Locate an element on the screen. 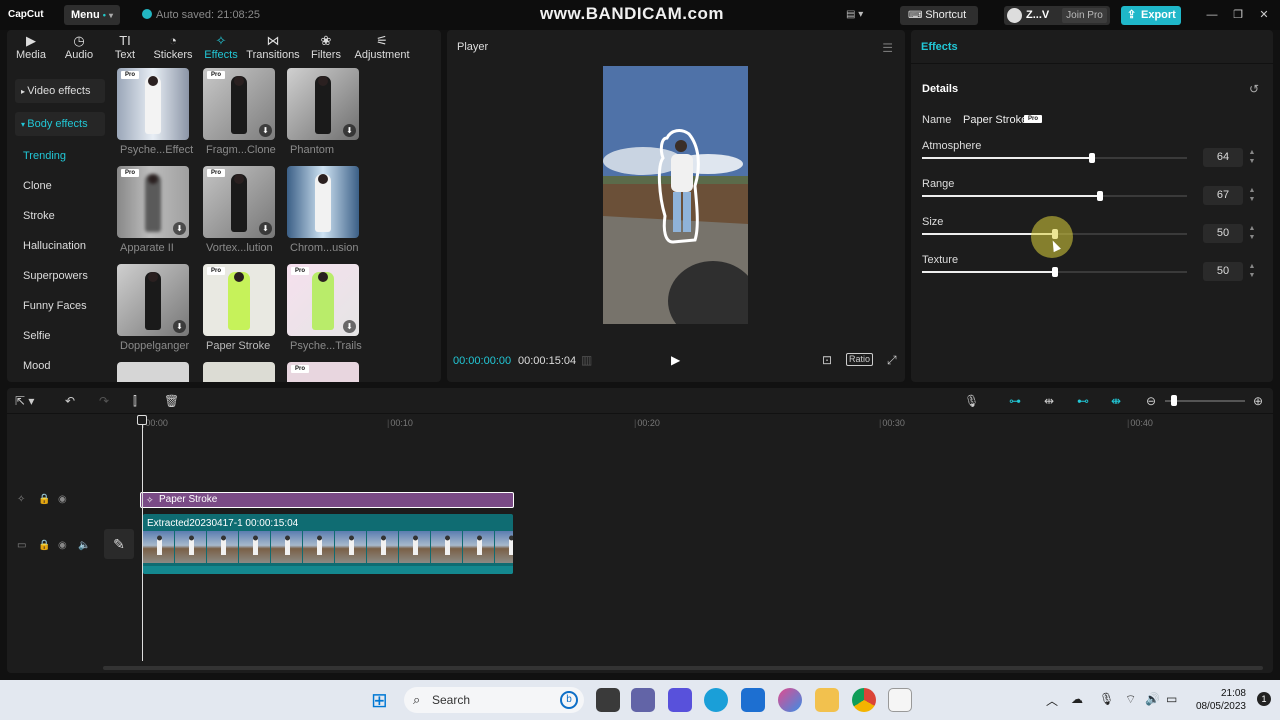 The height and width of the screenshot is (720, 1280). sidebar-item-body-effects: ▾ Body effects is located at coordinates (60, 124).